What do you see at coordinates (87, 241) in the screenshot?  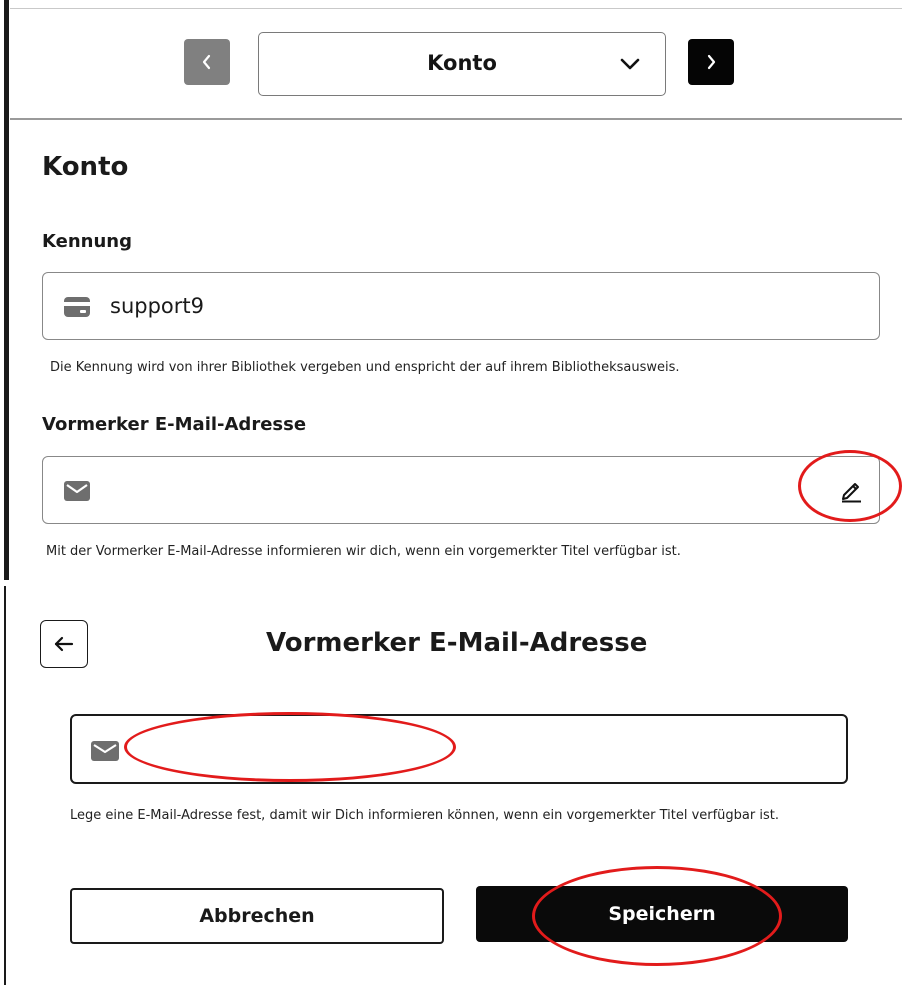 I see `kennung-label: Kennung` at bounding box center [87, 241].